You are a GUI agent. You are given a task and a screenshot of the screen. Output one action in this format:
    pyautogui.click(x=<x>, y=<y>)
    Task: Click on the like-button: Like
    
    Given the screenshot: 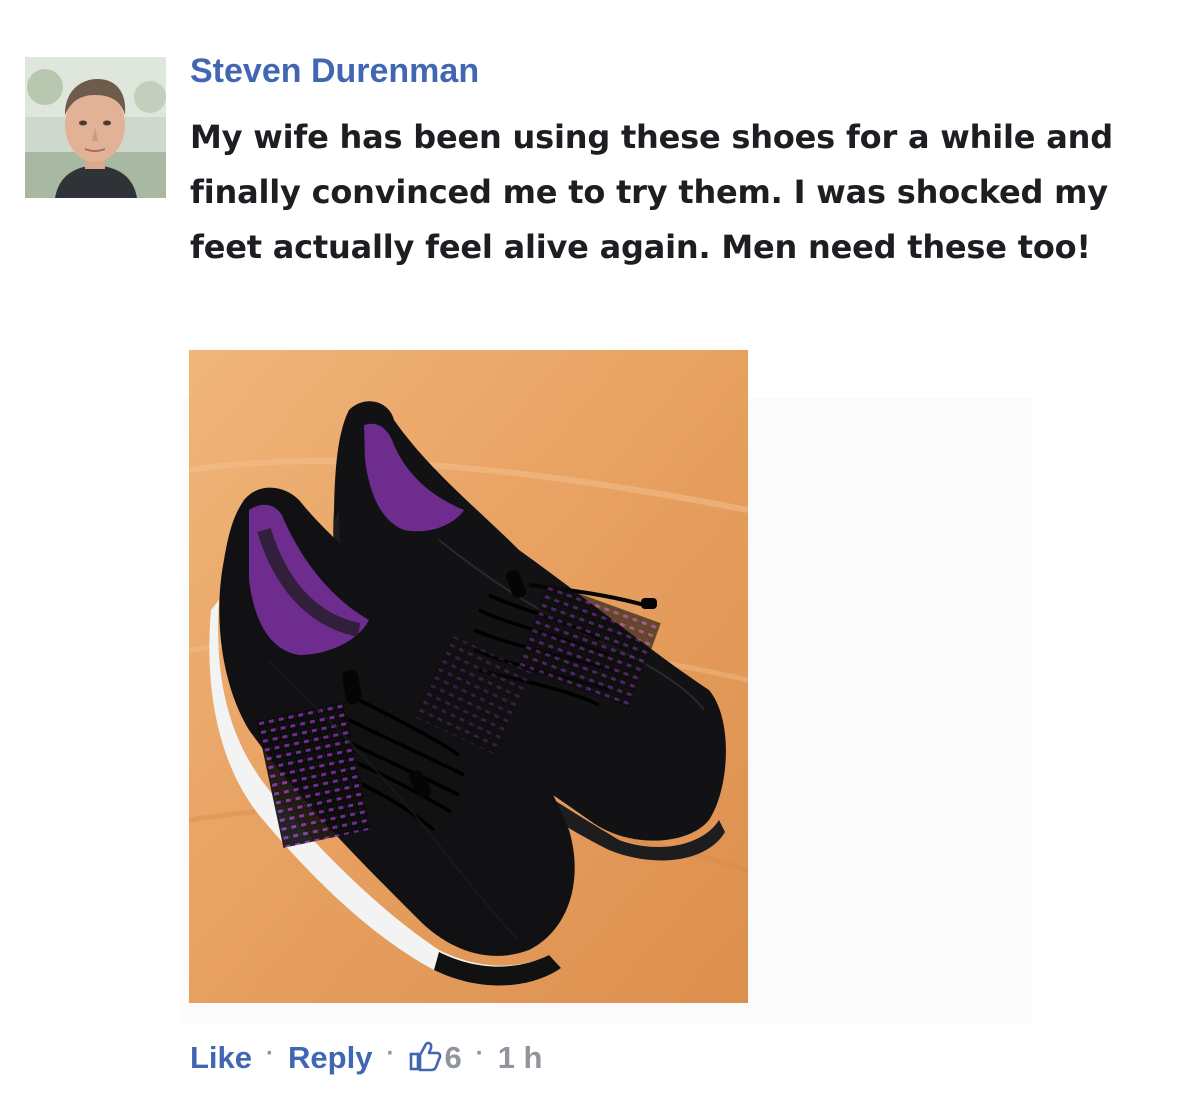 What is the action you would take?
    pyautogui.click(x=221, y=1058)
    